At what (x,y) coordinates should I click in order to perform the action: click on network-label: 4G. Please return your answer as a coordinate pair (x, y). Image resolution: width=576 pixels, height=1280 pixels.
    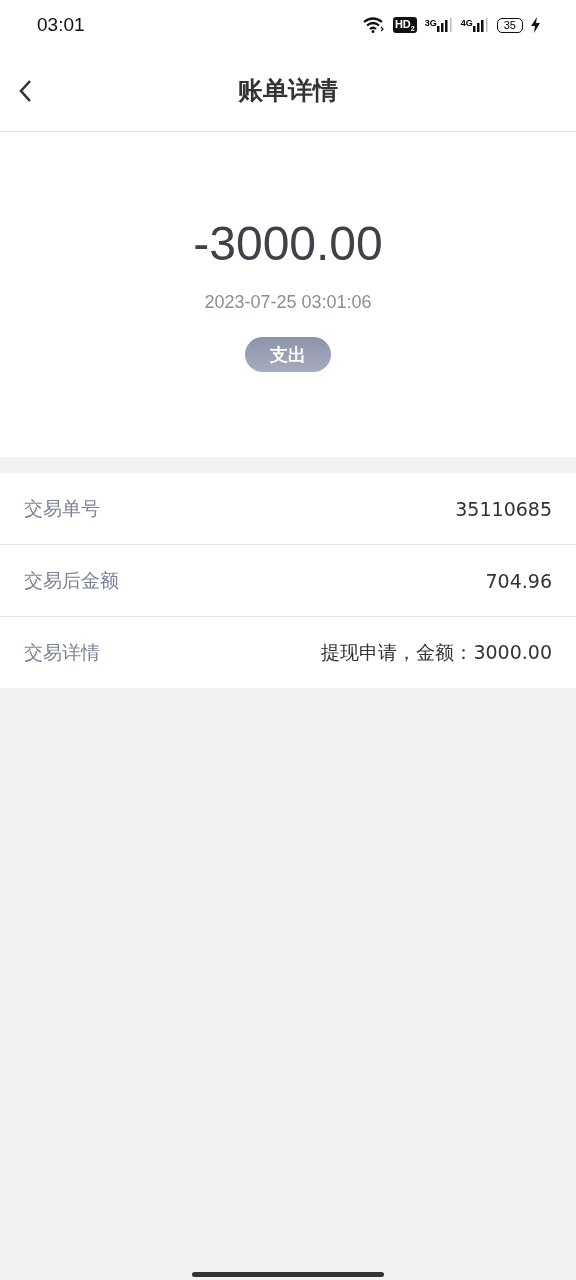
    Looking at the image, I should click on (466, 23).